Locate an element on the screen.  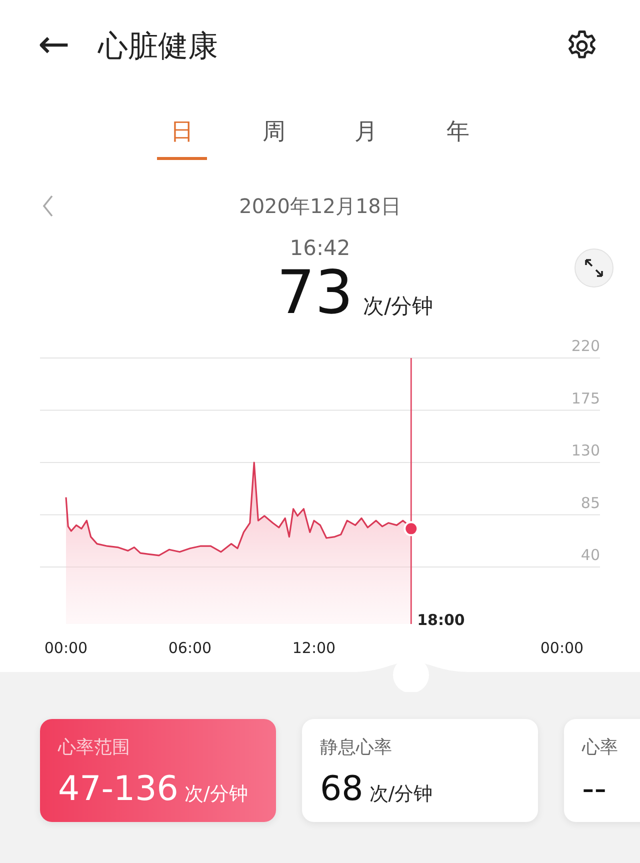
reading-time: 16:42 is located at coordinates (320, 248).